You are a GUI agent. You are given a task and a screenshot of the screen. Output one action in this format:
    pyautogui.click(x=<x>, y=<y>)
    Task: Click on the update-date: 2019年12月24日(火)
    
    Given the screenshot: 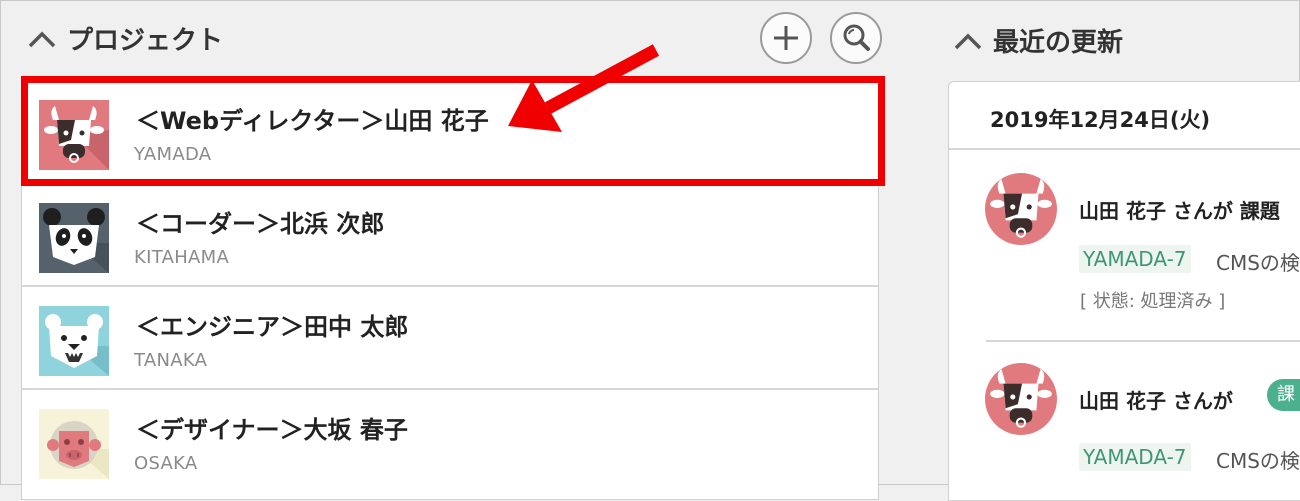 What is the action you would take?
    pyautogui.click(x=1100, y=120)
    